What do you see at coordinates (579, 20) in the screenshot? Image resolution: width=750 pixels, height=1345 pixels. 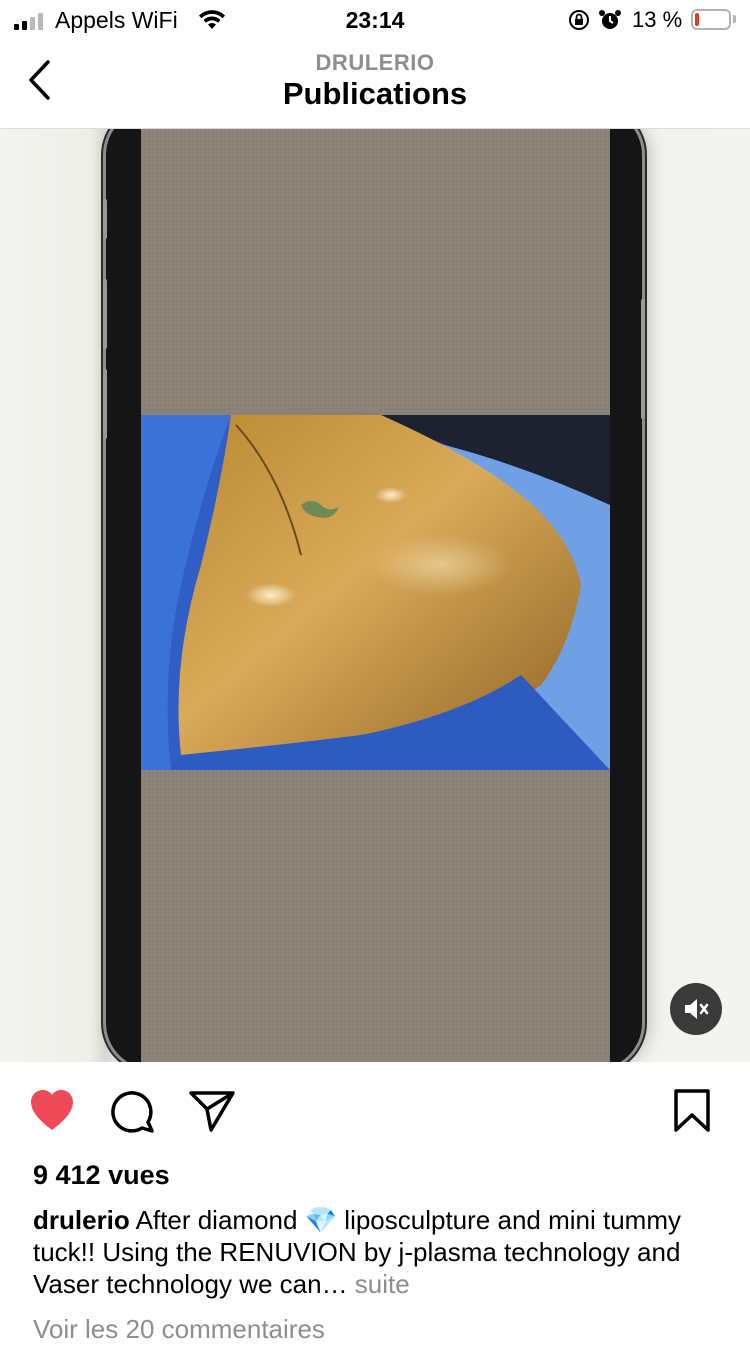 I see `rotation-lock-icon` at bounding box center [579, 20].